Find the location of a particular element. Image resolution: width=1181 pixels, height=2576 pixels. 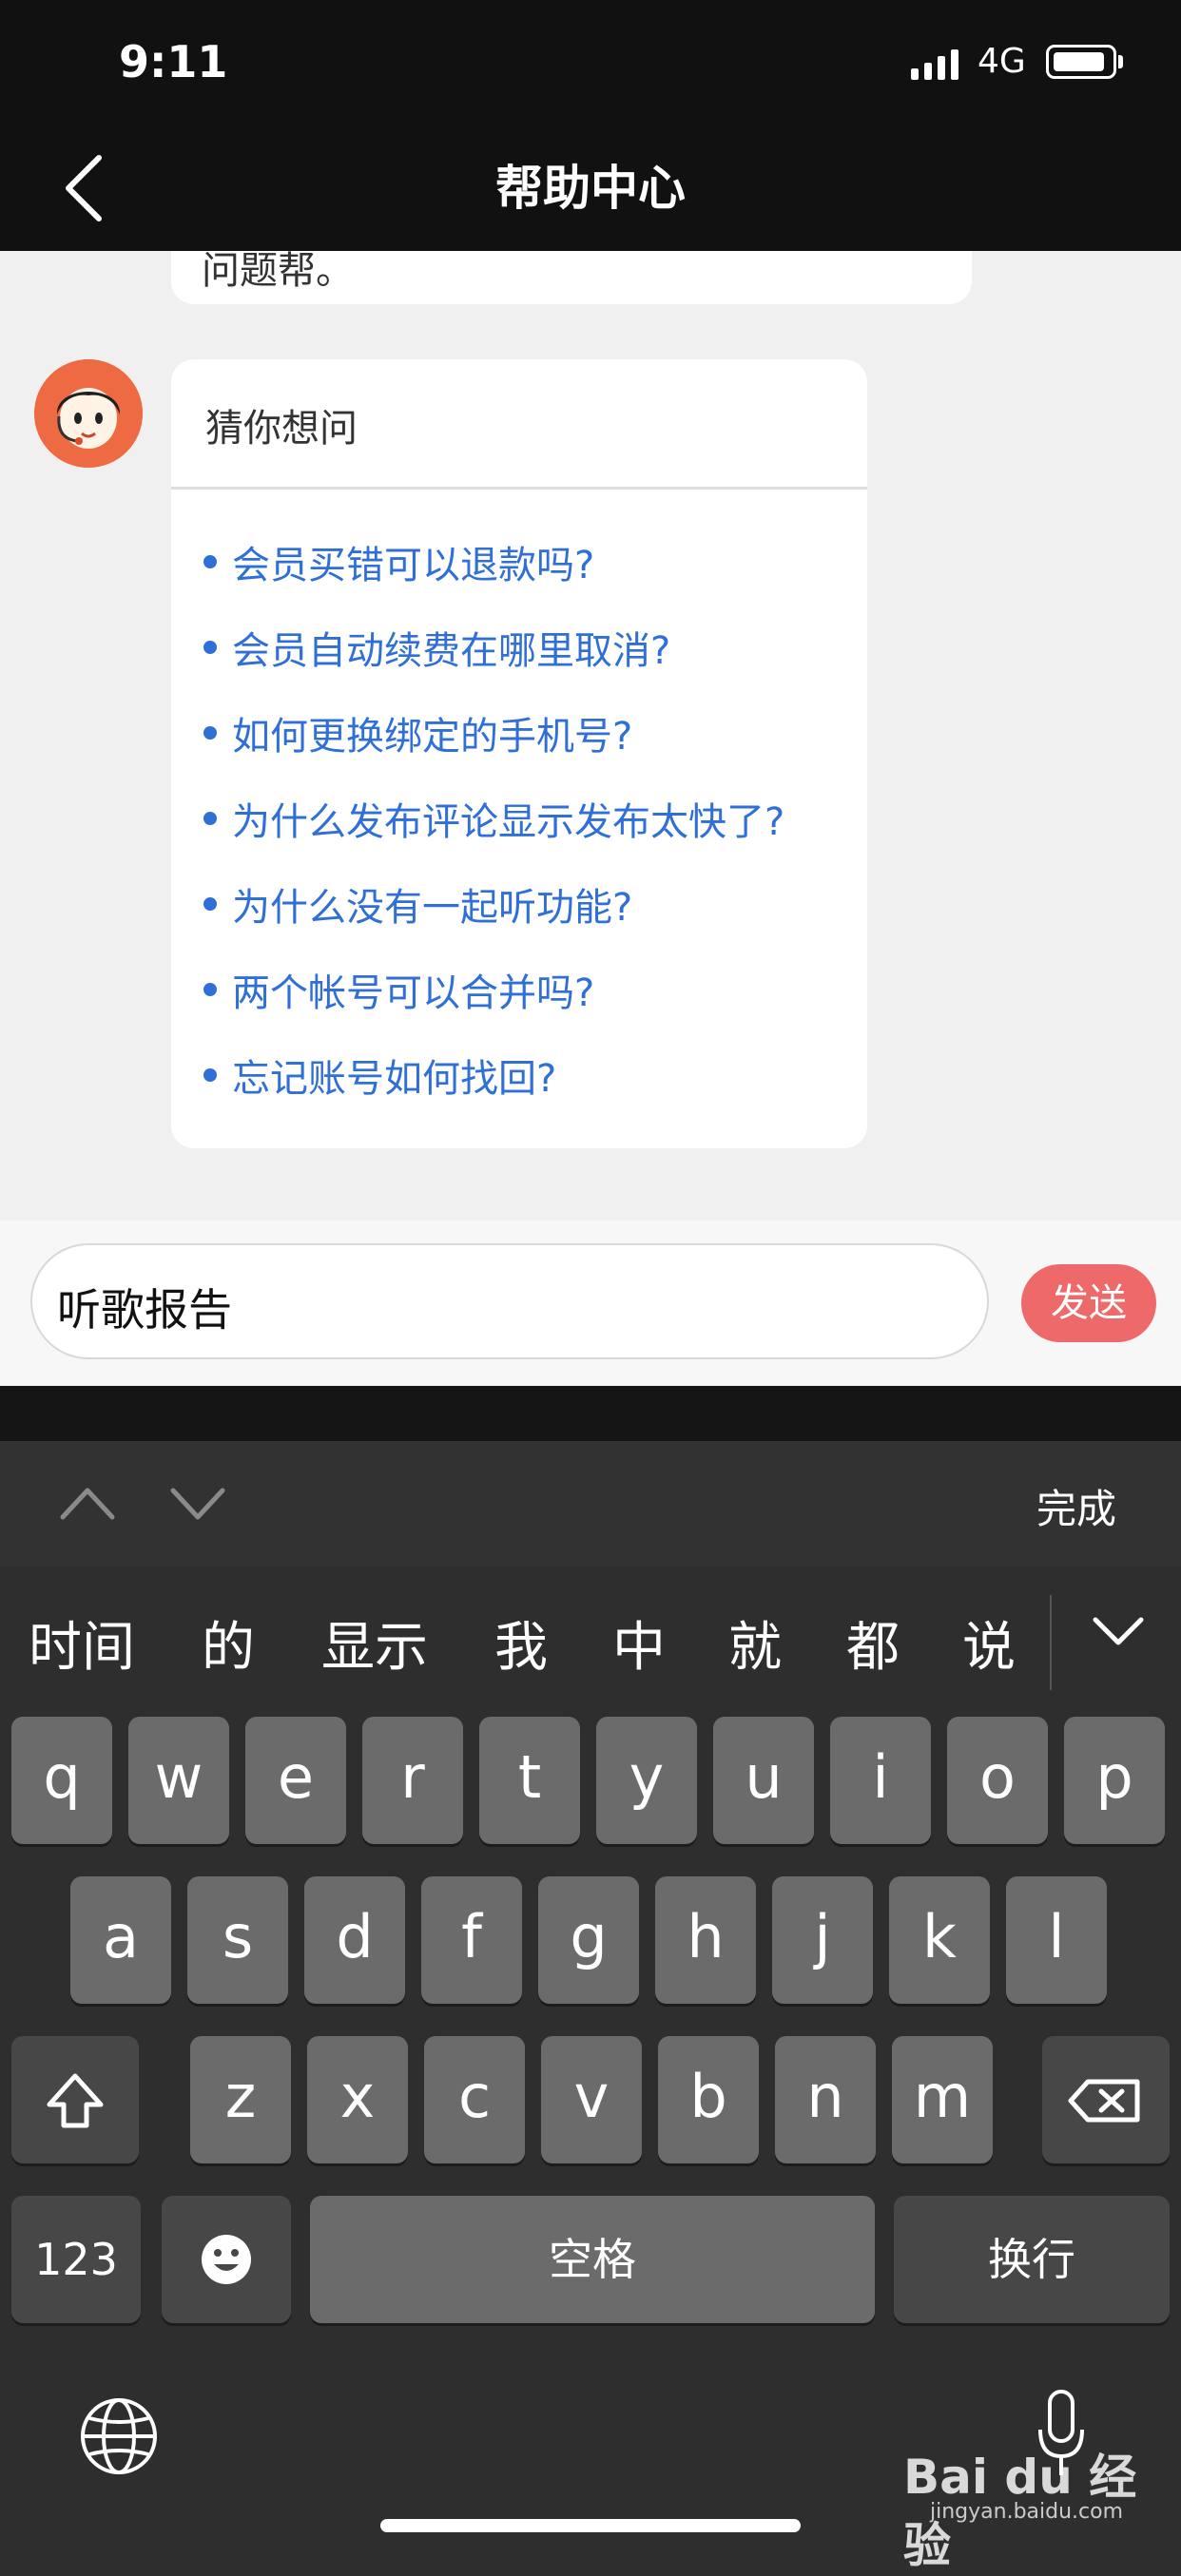

battery-tip is located at coordinates (1120, 62).